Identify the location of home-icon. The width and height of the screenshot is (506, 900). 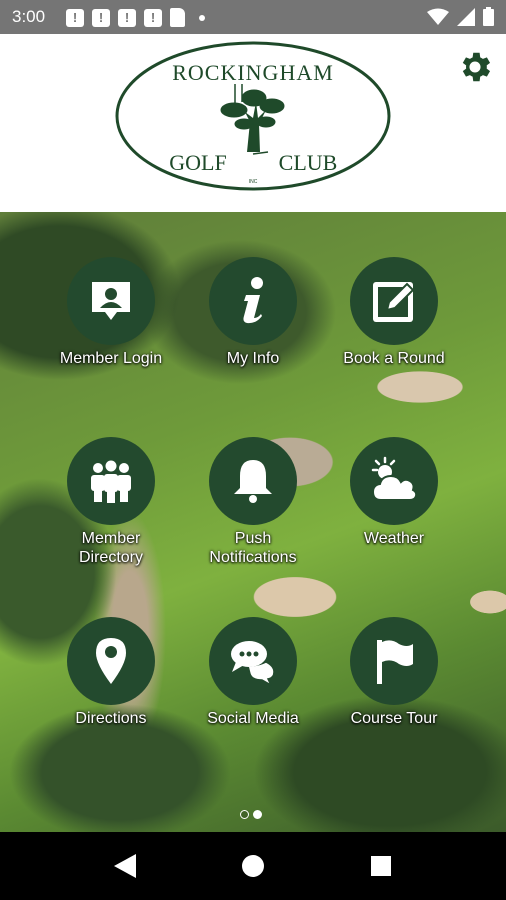
(253, 866).